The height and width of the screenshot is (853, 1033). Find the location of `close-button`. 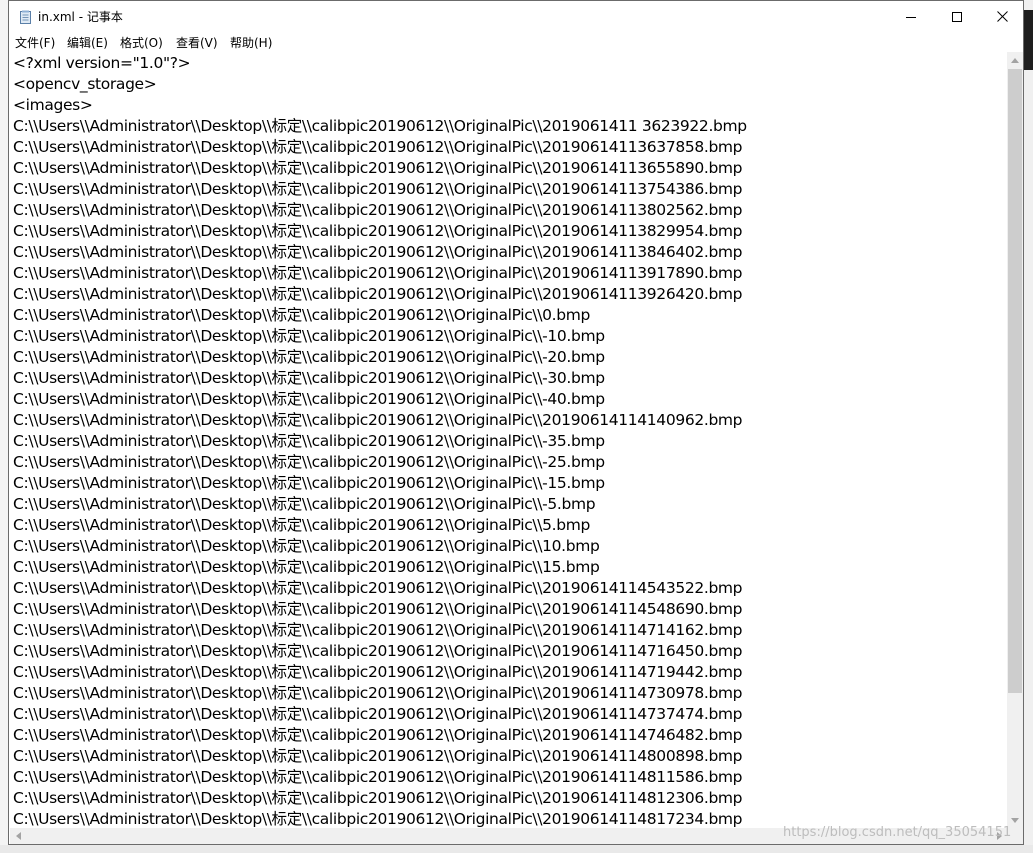

close-button is located at coordinates (1002, 16).